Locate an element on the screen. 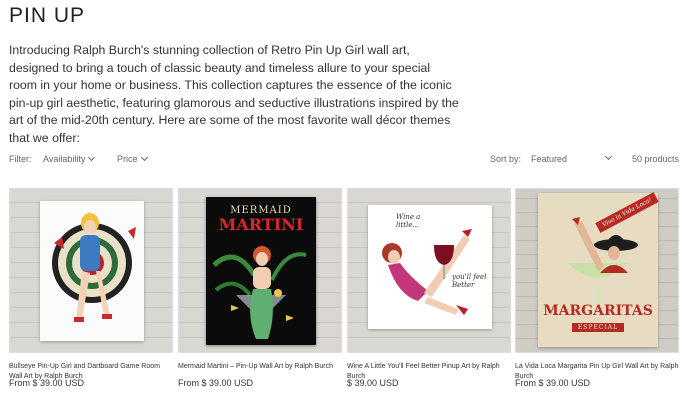  filter-label: Filter: is located at coordinates (20, 159).